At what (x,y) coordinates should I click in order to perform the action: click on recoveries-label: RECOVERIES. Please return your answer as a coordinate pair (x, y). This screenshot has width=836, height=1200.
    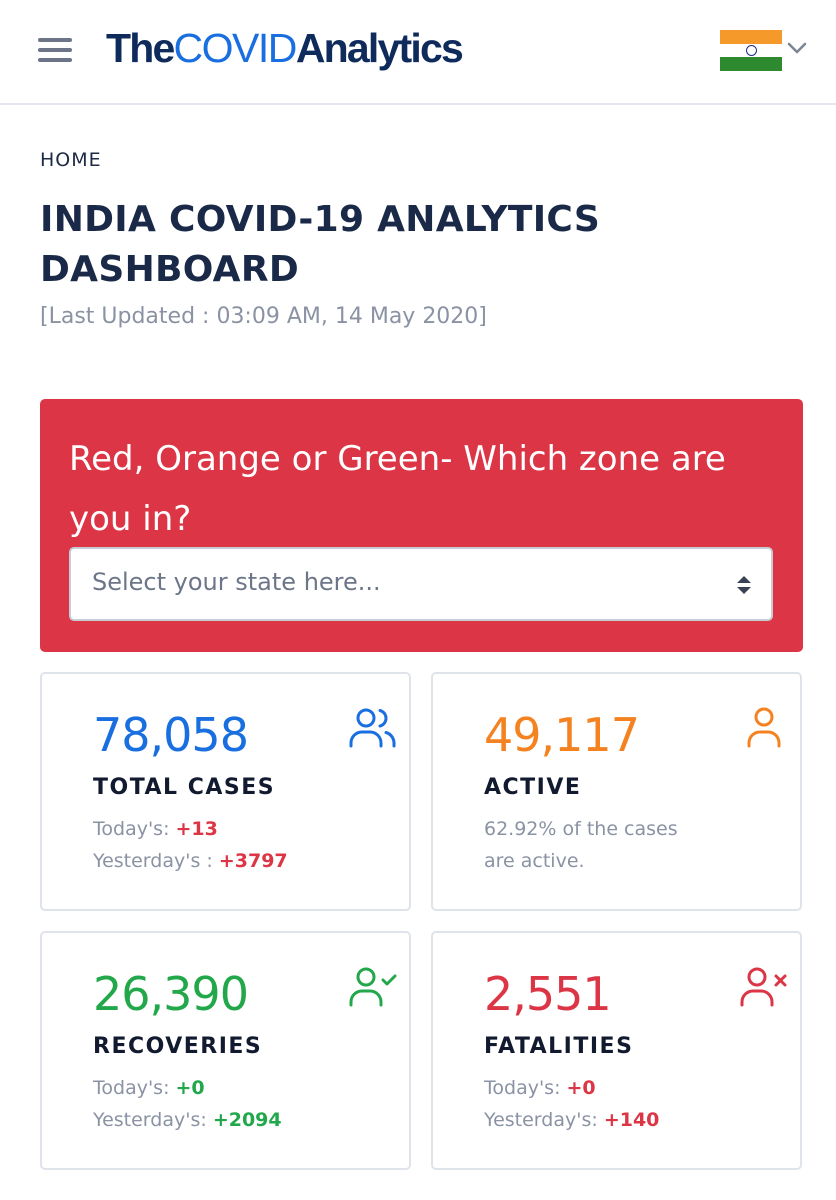
    Looking at the image, I should click on (178, 1046).